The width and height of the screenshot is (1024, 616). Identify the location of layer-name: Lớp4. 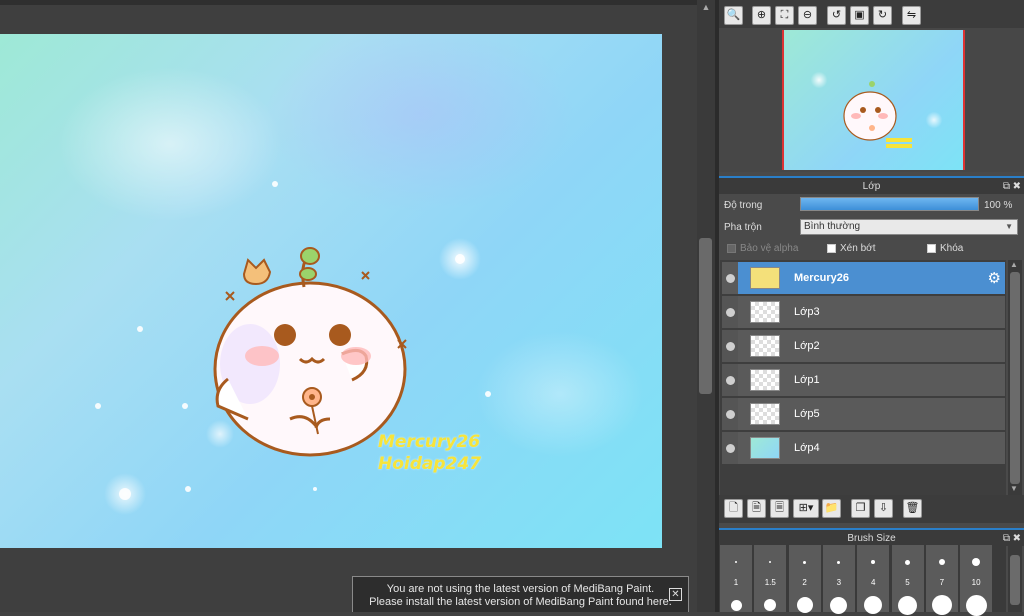
(807, 448).